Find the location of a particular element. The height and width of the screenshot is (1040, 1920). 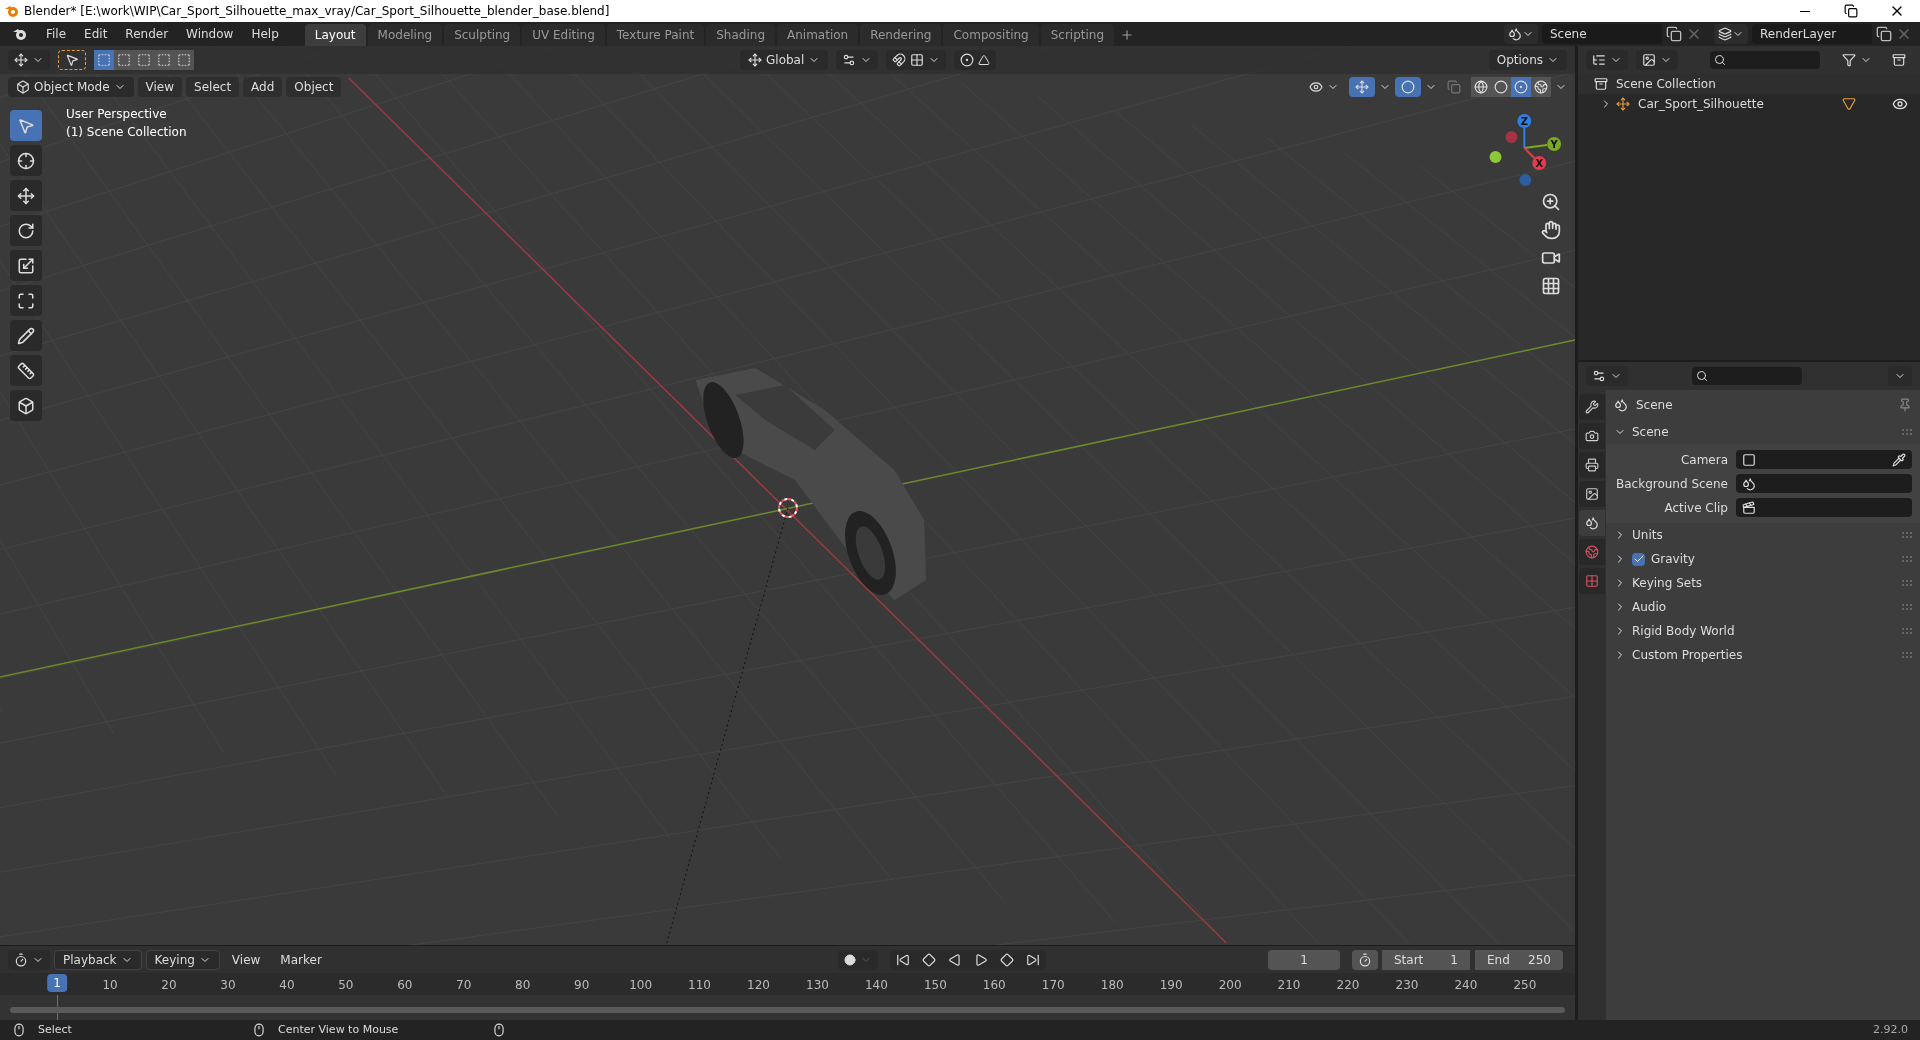

options-dropdown is located at coordinates (1900, 376).